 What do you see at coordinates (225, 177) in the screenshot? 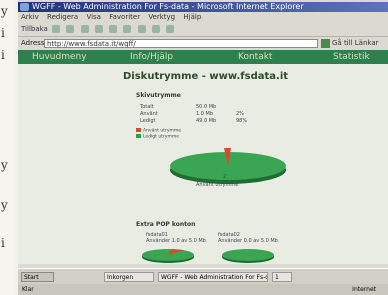
I see `pie-number: 2` at bounding box center [225, 177].